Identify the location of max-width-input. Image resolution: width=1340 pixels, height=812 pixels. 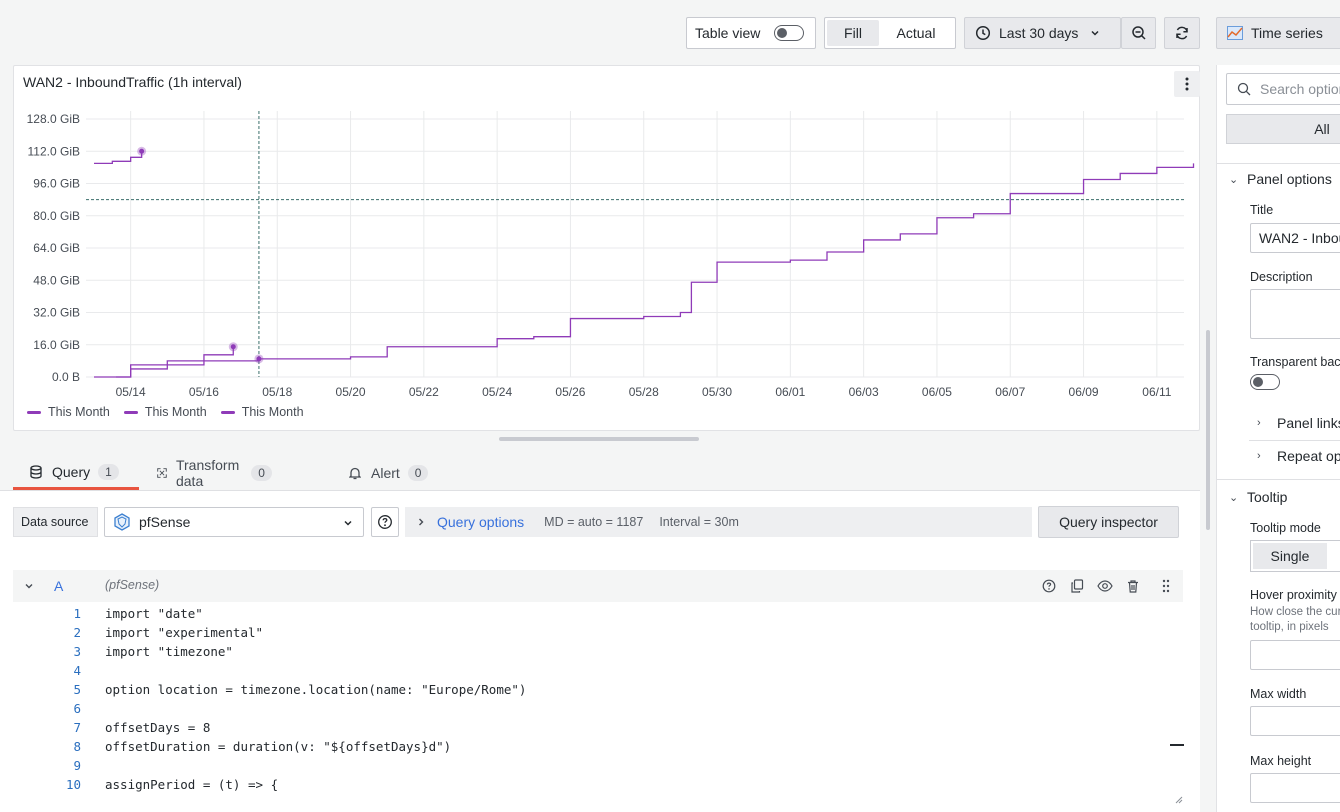
(1295, 721).